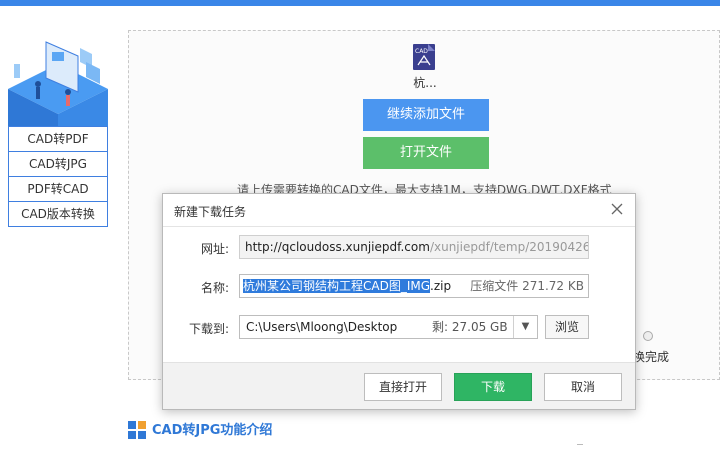 Image resolution: width=720 pixels, height=450 pixels. I want to click on direct-open-button: 直接打开, so click(403, 387).